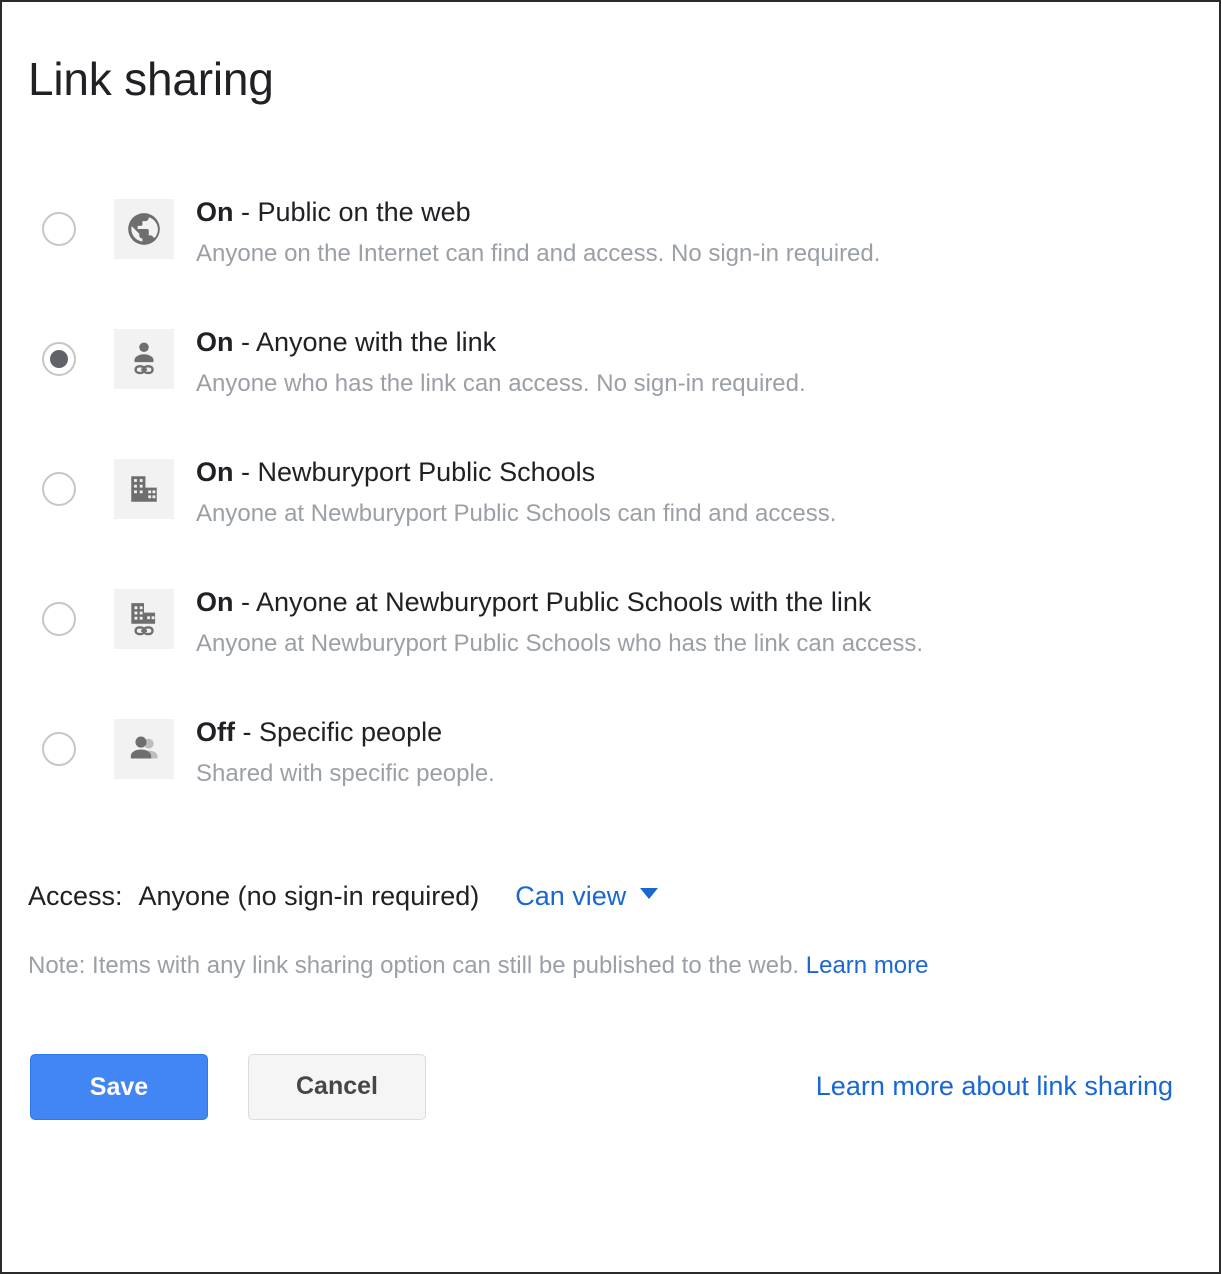  I want to click on person-link-icon, so click(144, 358).